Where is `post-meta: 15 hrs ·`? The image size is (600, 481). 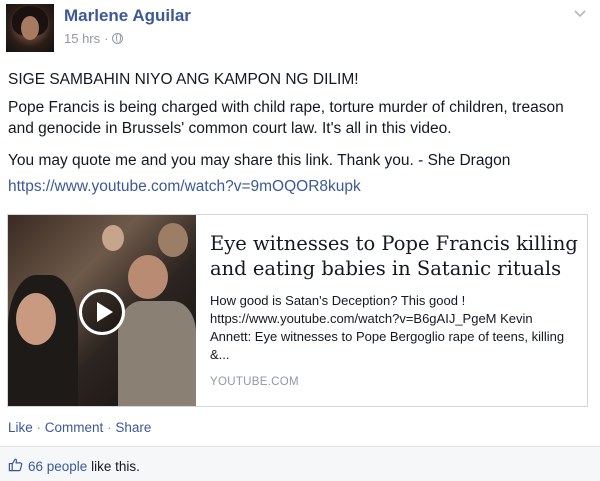
post-meta: 15 hrs · is located at coordinates (94, 38).